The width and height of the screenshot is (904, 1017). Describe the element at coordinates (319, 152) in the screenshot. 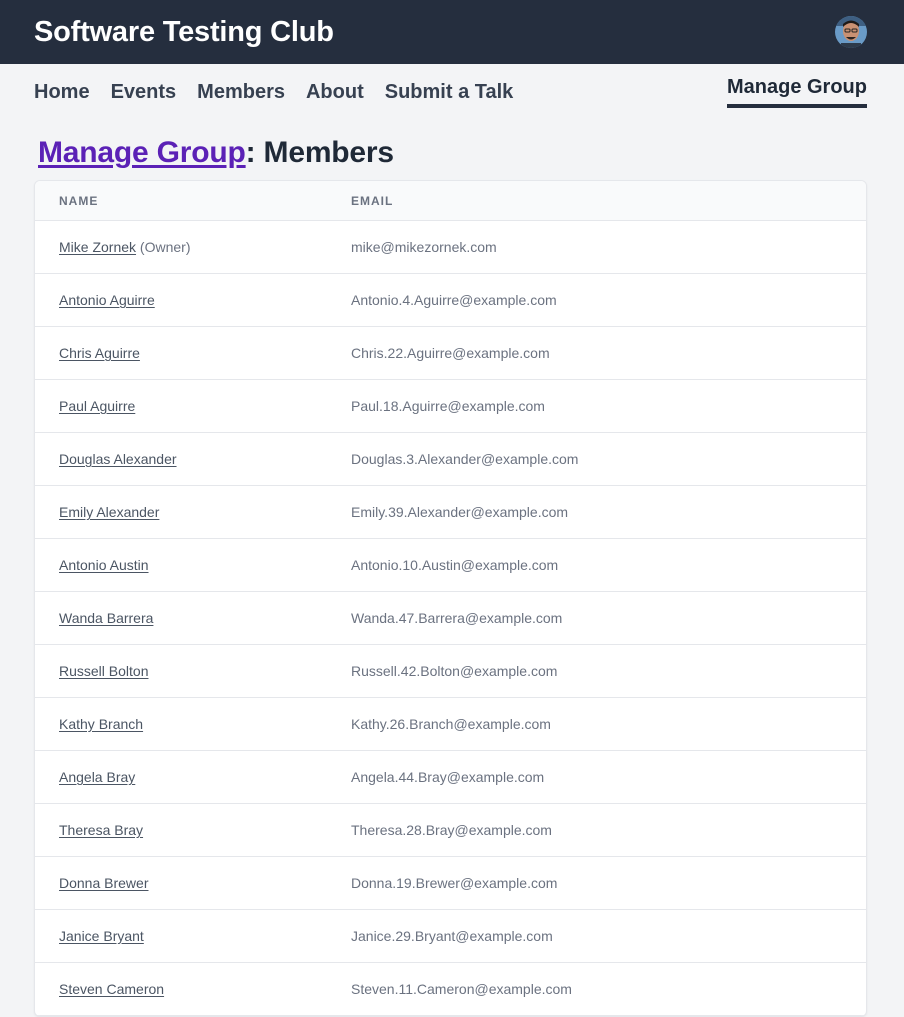

I see `page-title-suffix: : Members` at that location.